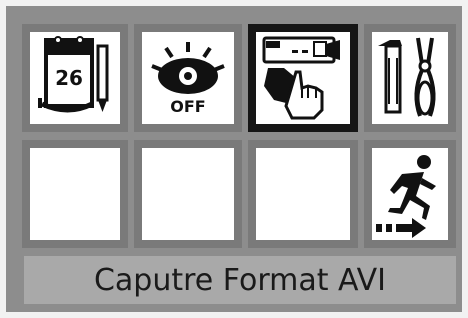 The image size is (468, 318). I want to click on exit-running-man-icon, so click(406, 196).